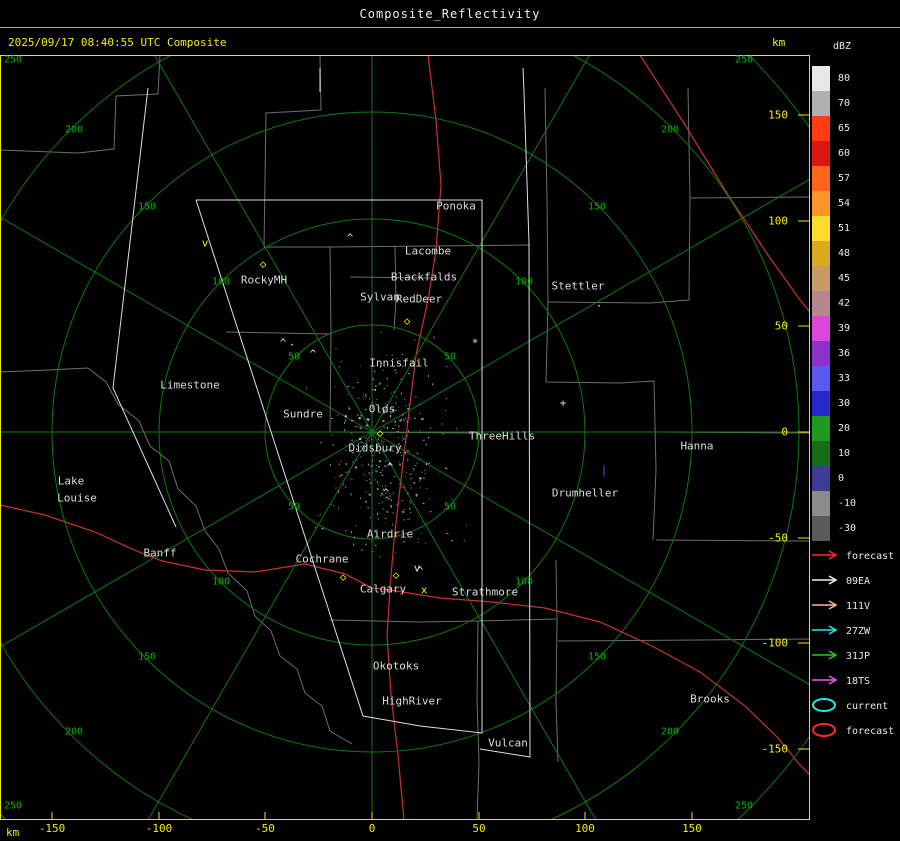 This screenshot has height=841, width=900. Describe the element at coordinates (844, 128) in the screenshot. I see `scale-value: 65` at that location.